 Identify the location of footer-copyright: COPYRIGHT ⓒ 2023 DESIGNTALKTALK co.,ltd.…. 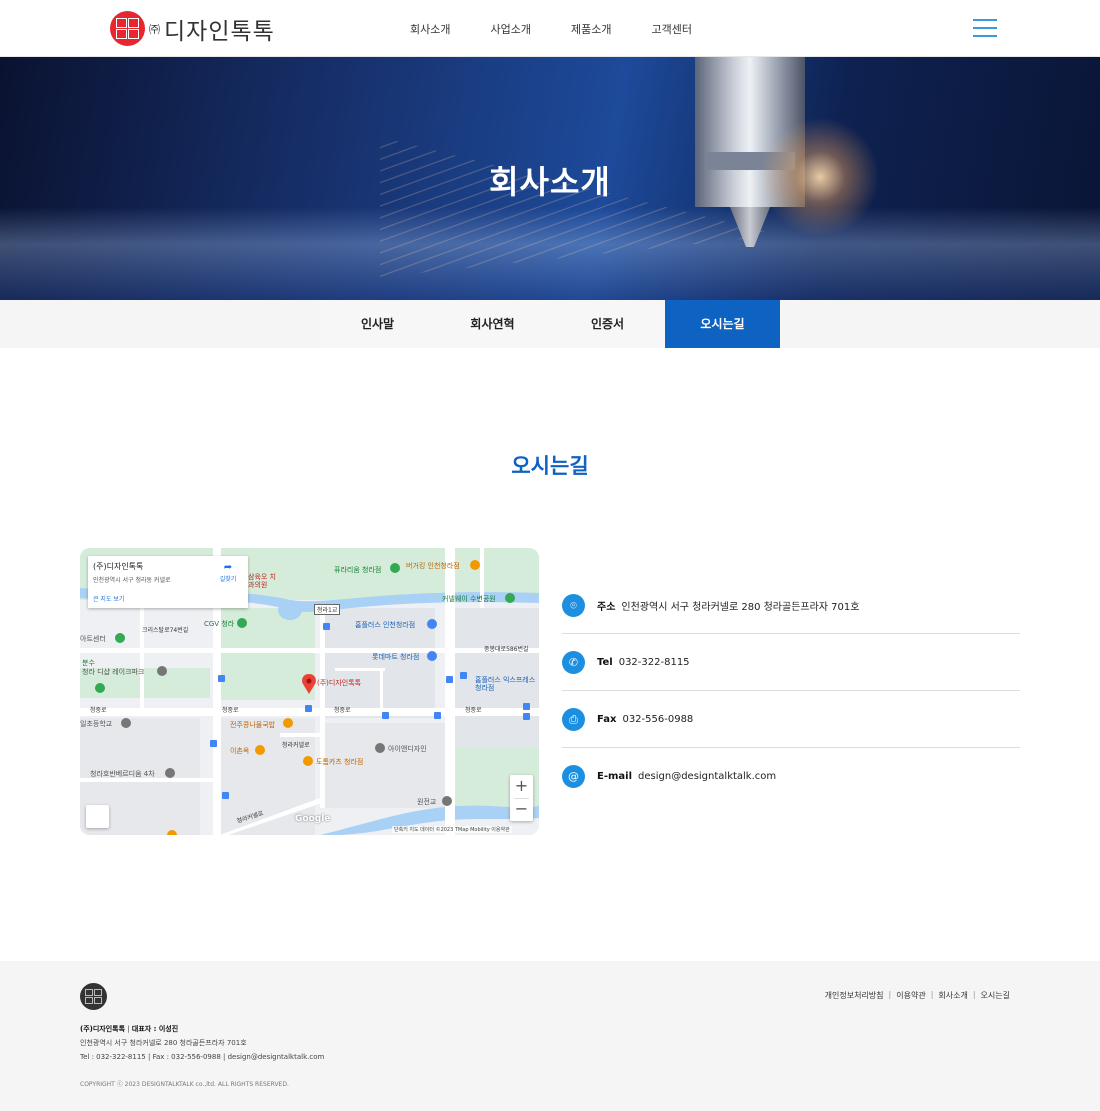
(184, 1084).